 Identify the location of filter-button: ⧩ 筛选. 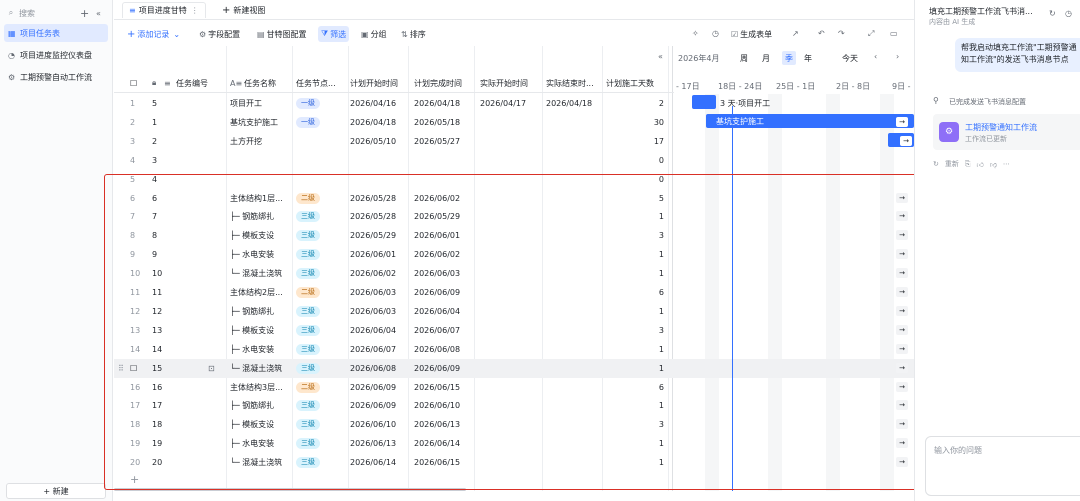
(334, 34).